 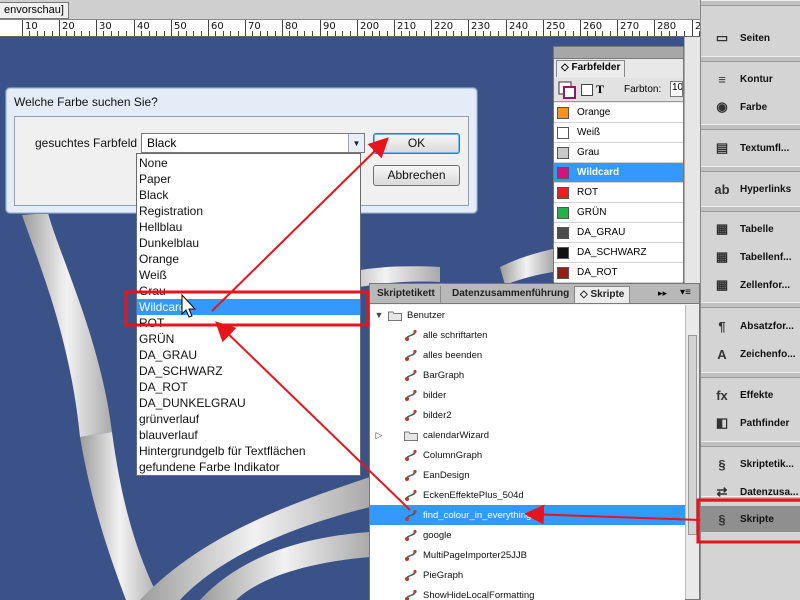 What do you see at coordinates (750, 107) in the screenshot?
I see `dock-item-farbe: ◉ Farbe` at bounding box center [750, 107].